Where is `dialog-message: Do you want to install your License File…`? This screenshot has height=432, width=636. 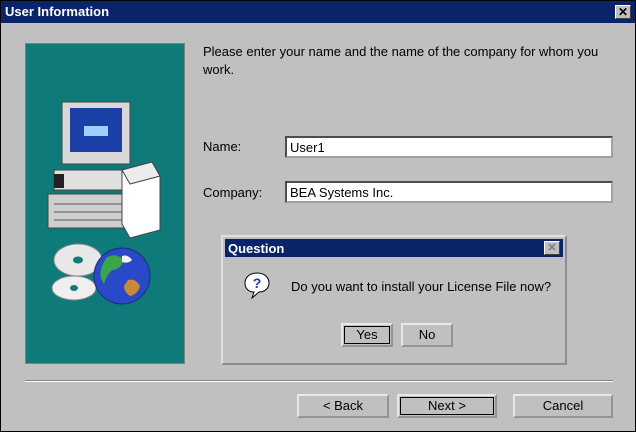
dialog-message: Do you want to install your License File… is located at coordinates (421, 286).